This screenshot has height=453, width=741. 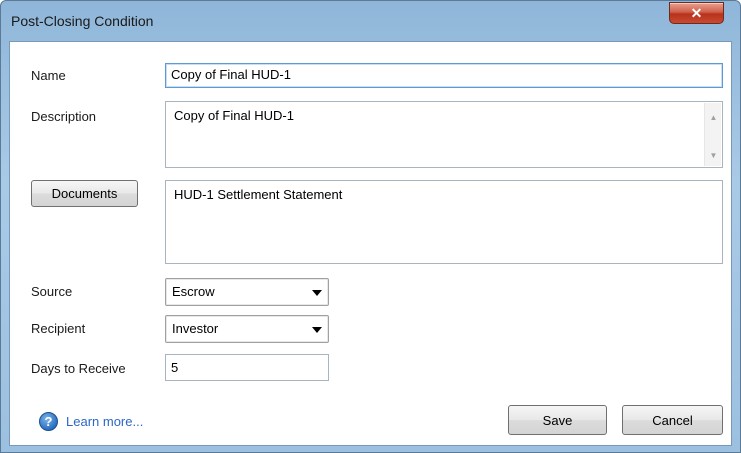 What do you see at coordinates (444, 222) in the screenshot?
I see `documents-list: HUD-1 Settlement Statement` at bounding box center [444, 222].